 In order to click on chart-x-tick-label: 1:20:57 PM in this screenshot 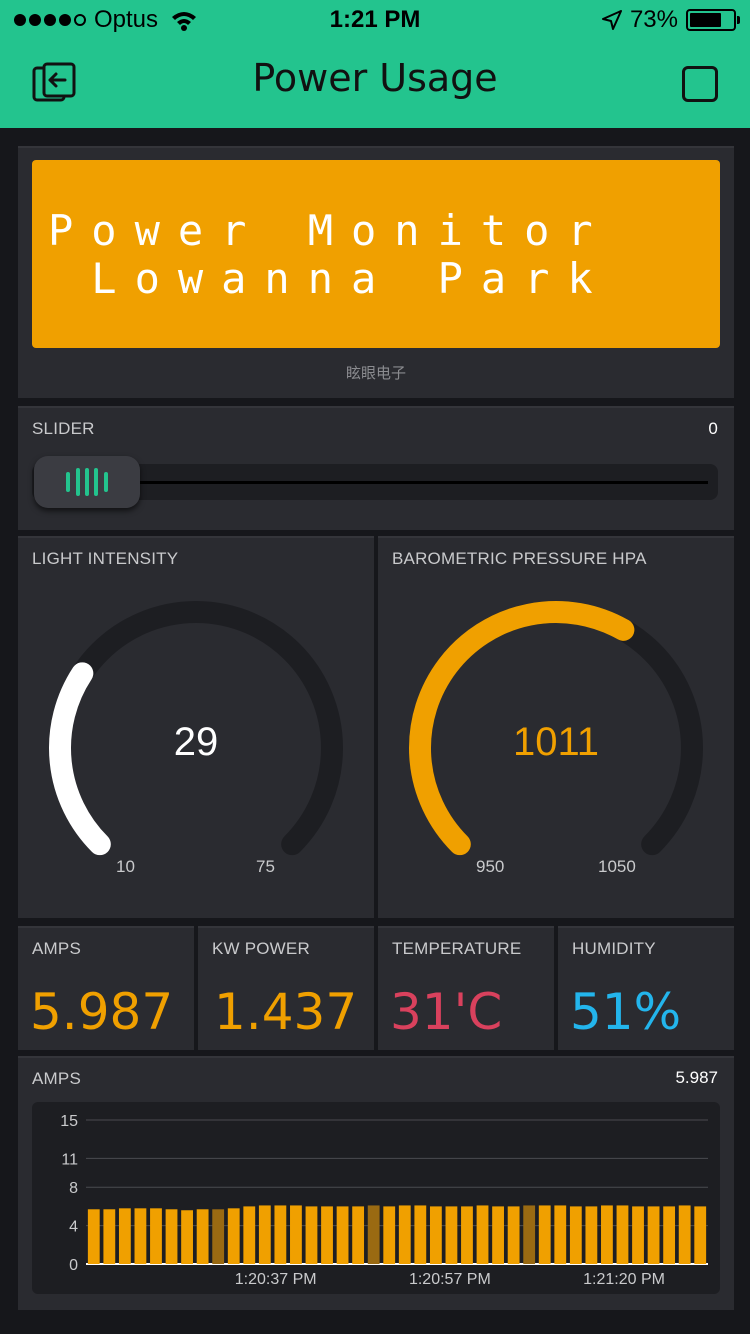, I will do `click(450, 1279)`.